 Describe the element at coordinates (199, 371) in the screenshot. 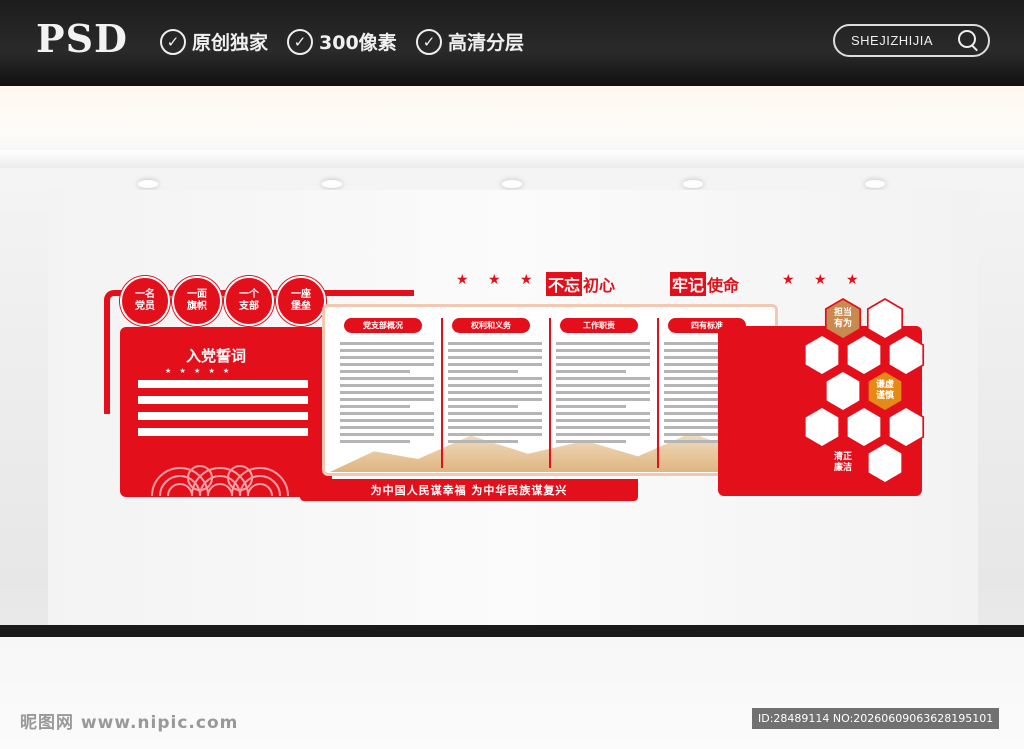

I see `oath-stars: ★ ★ ★ ★ ★` at that location.